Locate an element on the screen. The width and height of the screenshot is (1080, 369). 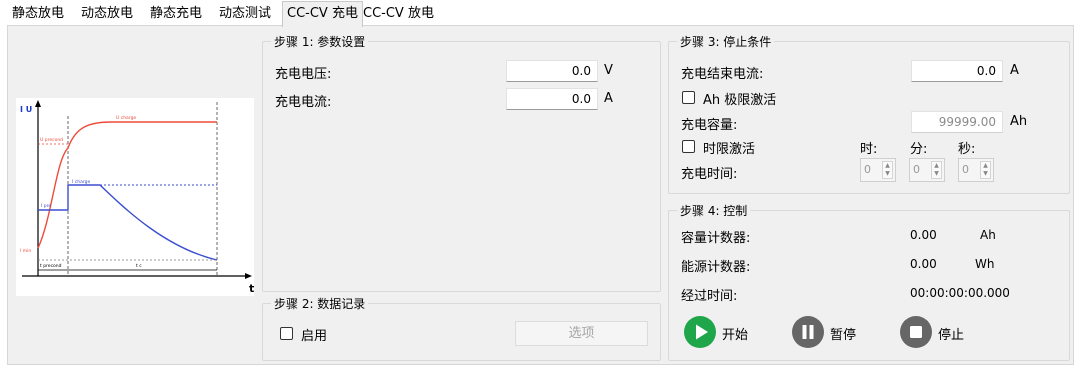
charge-capacity-unit: Ah is located at coordinates (1019, 121).